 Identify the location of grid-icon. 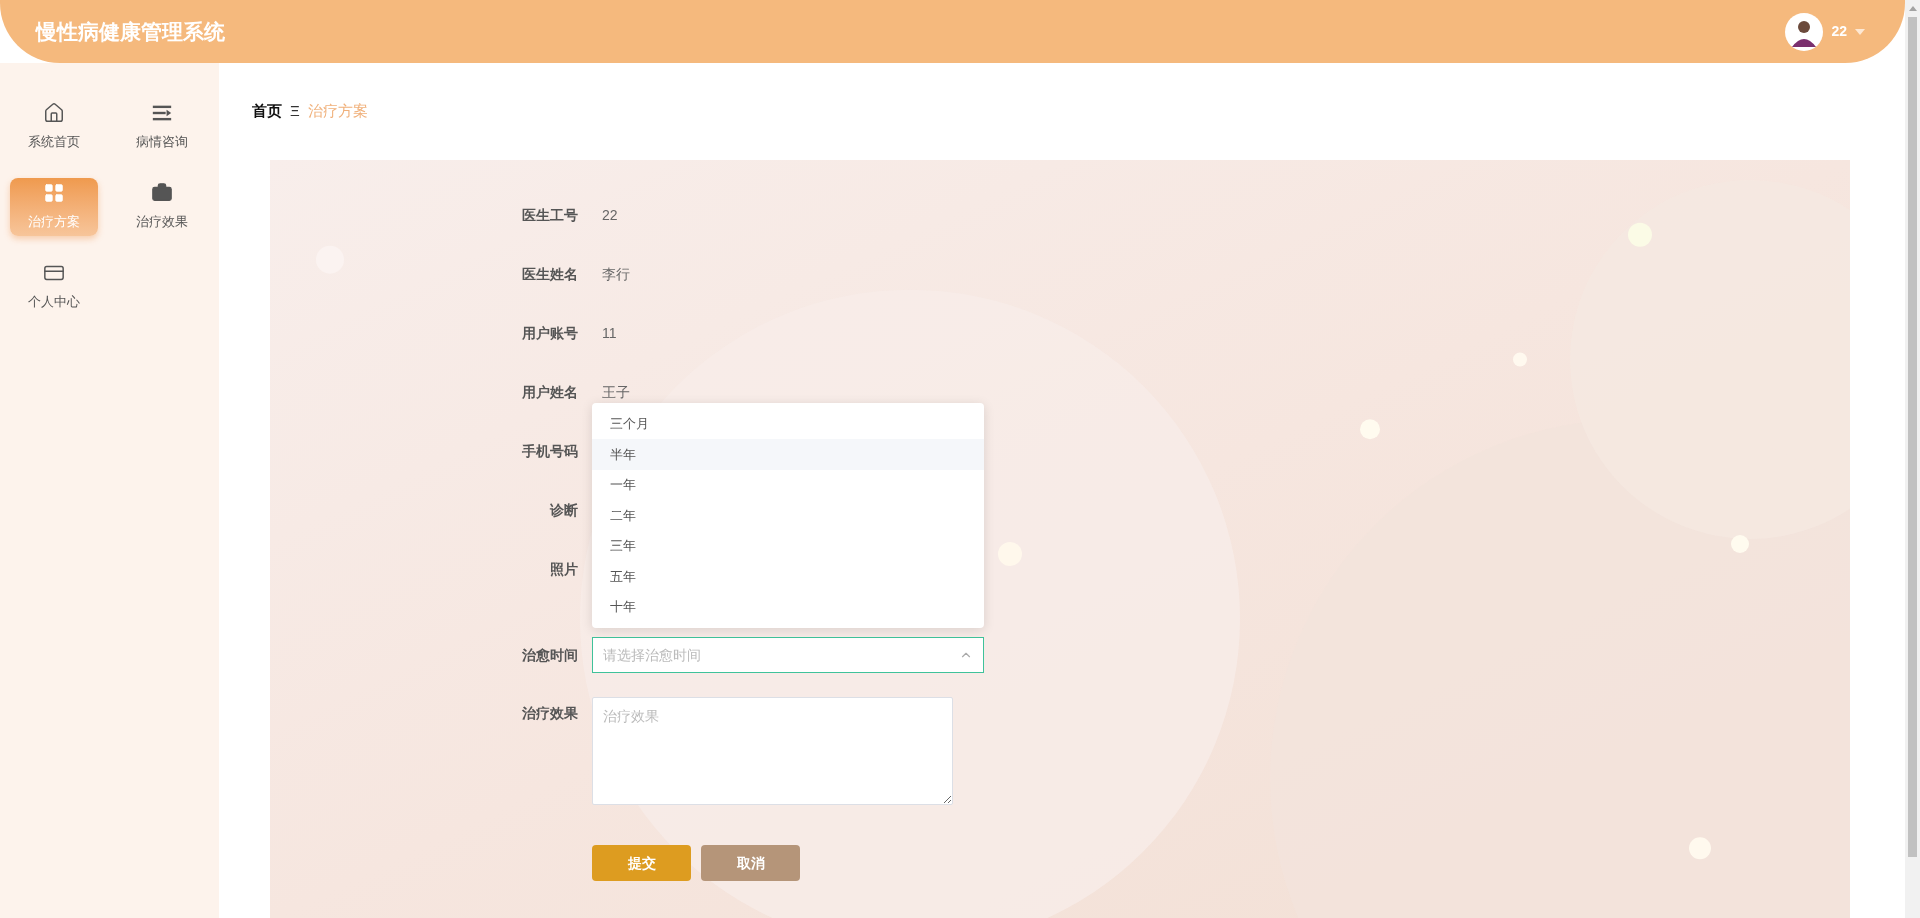
(54, 193).